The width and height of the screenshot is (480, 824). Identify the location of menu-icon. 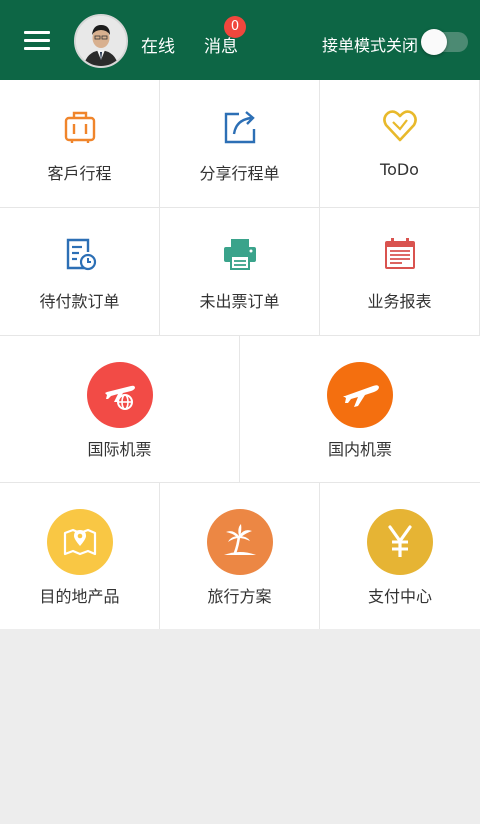
(37, 41).